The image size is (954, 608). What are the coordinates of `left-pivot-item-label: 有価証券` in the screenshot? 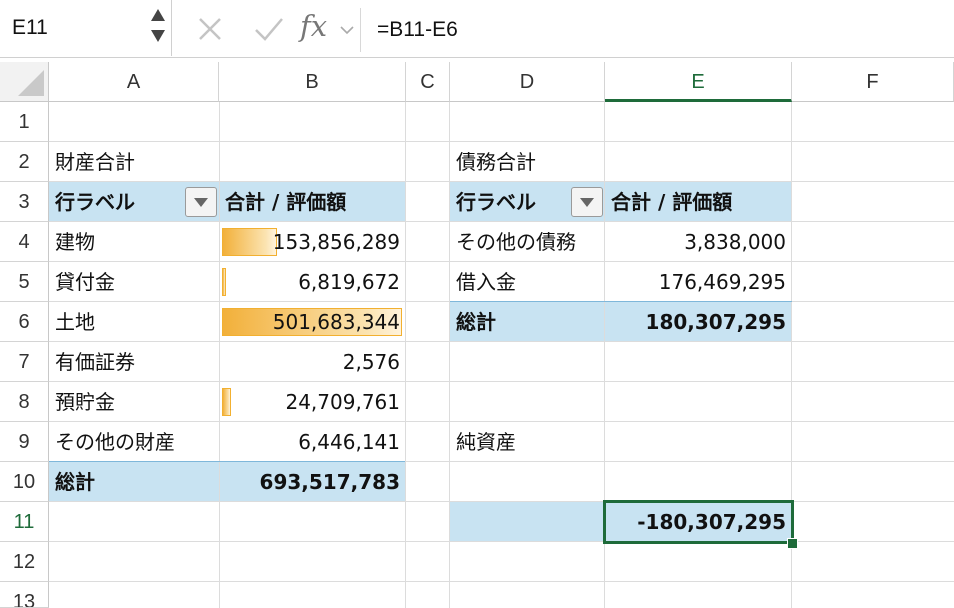 It's located at (134, 362).